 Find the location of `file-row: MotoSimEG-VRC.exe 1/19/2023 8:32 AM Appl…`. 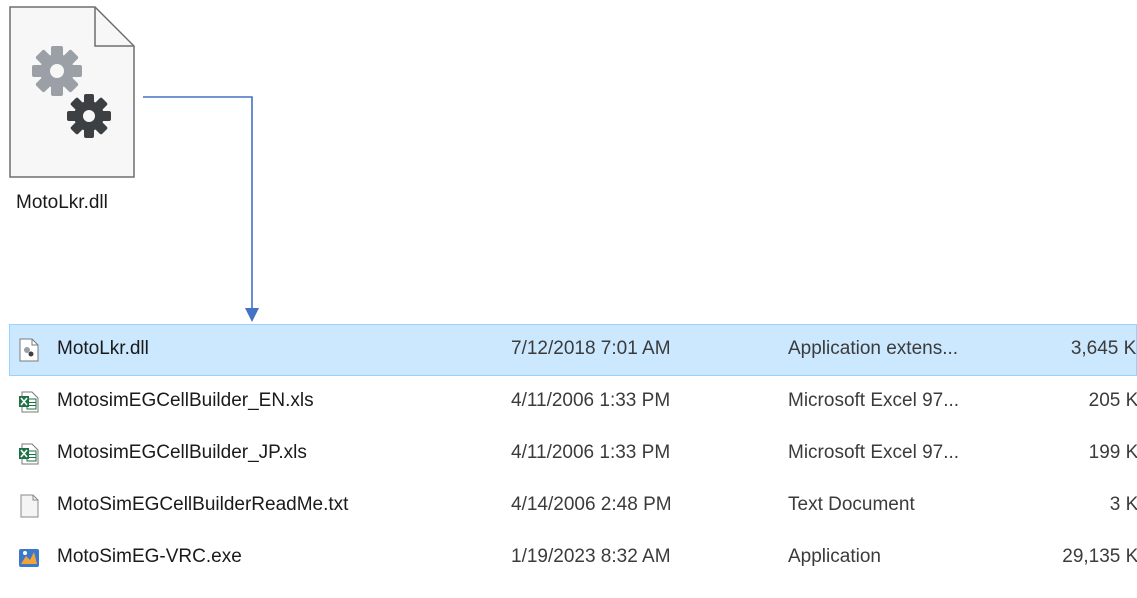

file-row: MotoSimEG-VRC.exe 1/19/2023 8:32 AM Appl… is located at coordinates (573, 558).